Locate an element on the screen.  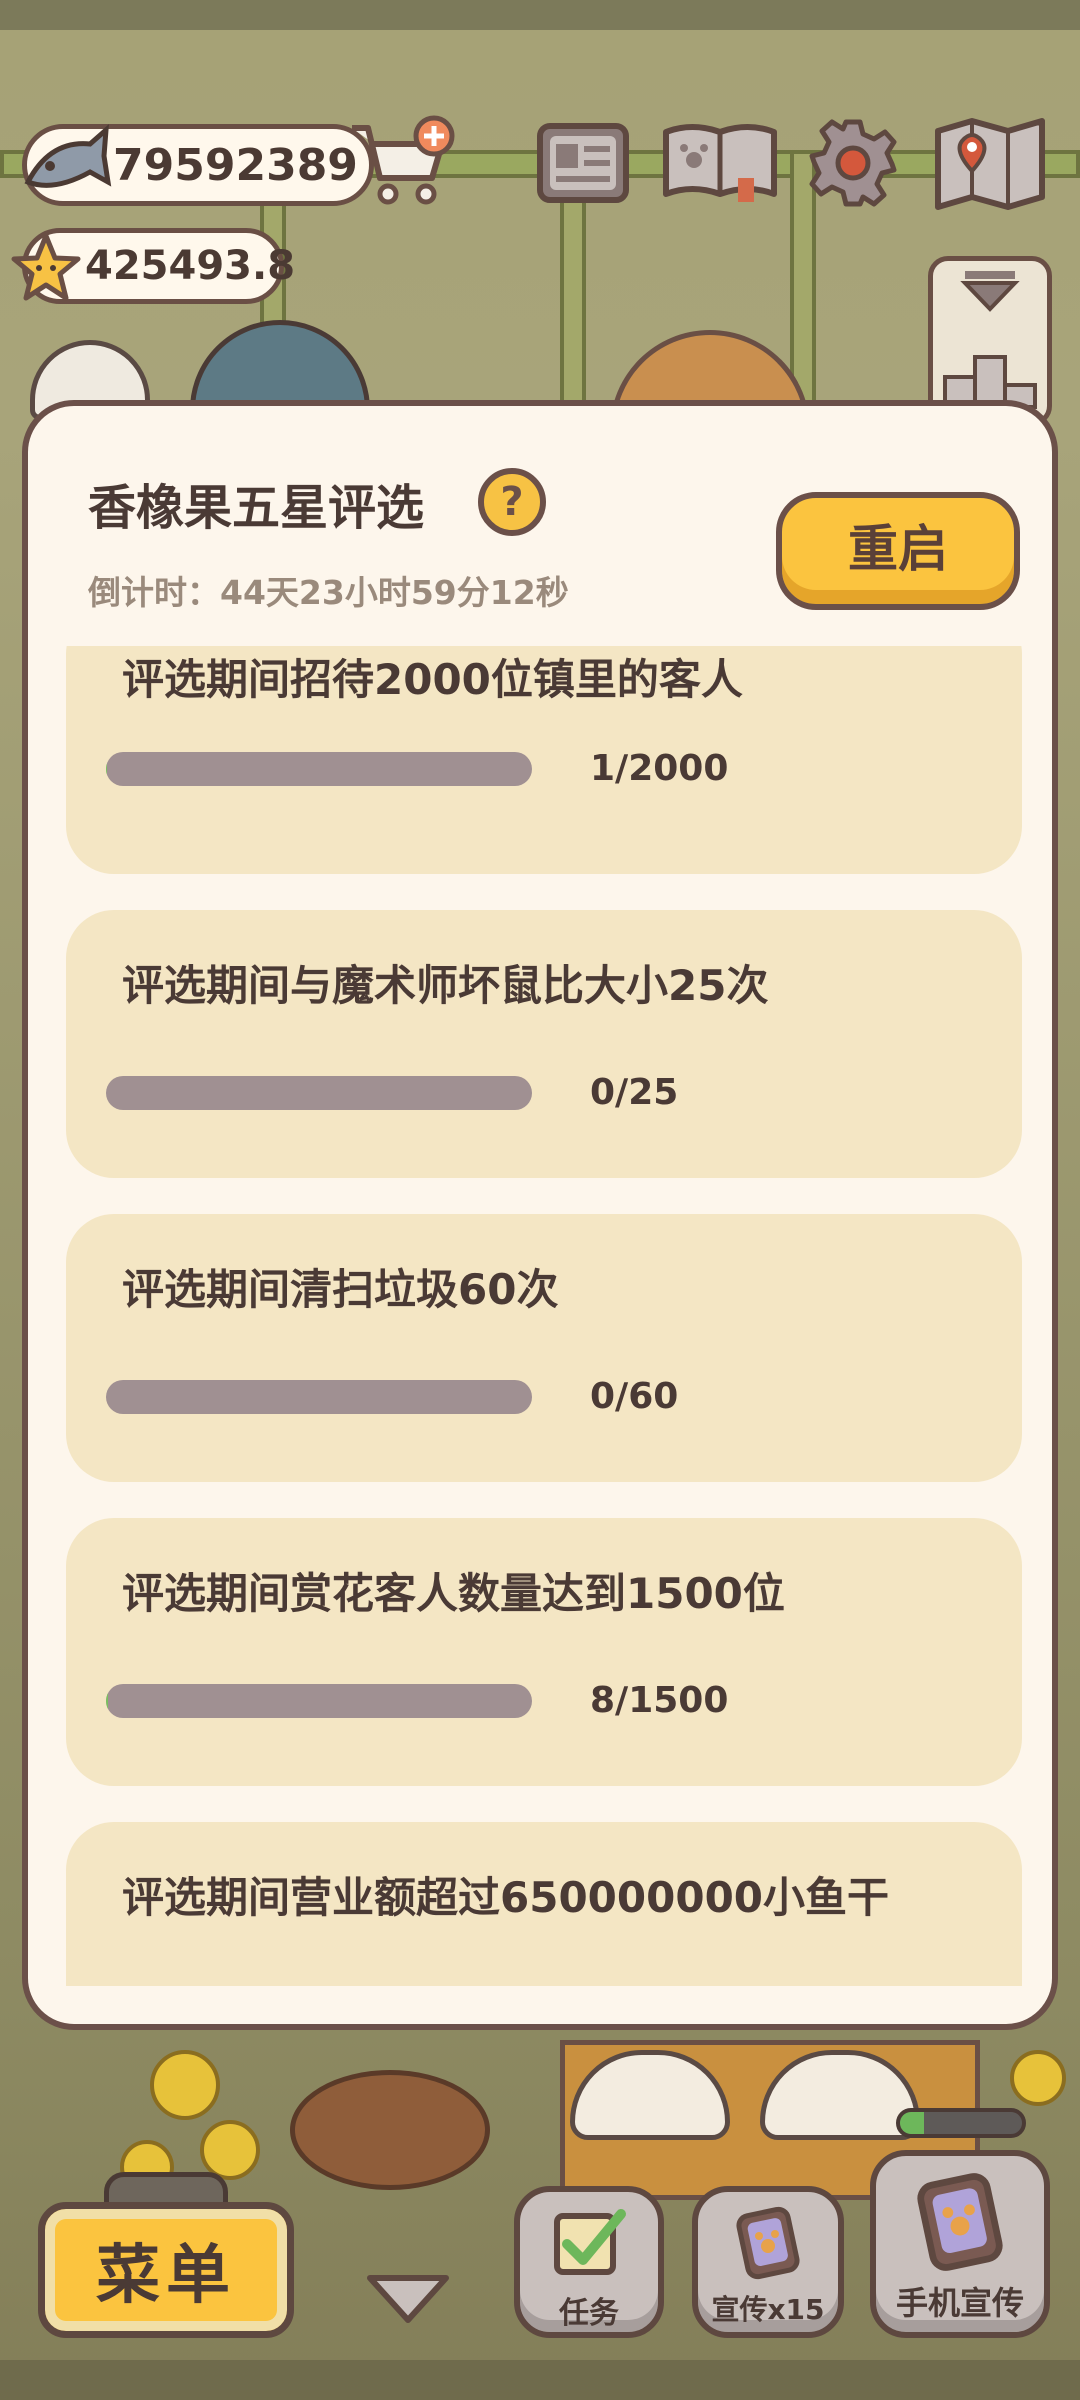
paw-book-button is located at coordinates (720, 163).